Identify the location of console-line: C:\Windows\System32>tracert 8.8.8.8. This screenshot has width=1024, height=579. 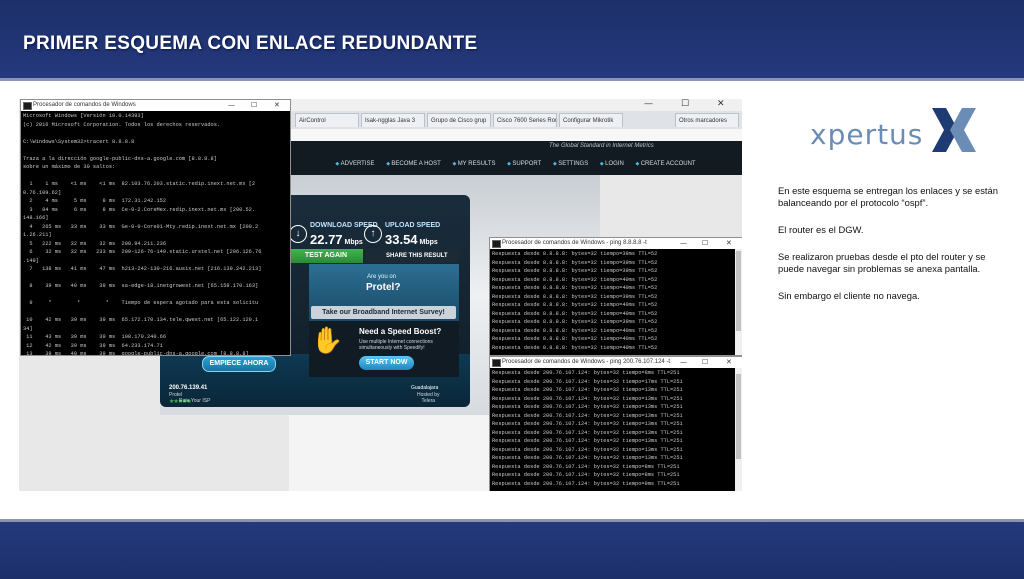
(79, 141).